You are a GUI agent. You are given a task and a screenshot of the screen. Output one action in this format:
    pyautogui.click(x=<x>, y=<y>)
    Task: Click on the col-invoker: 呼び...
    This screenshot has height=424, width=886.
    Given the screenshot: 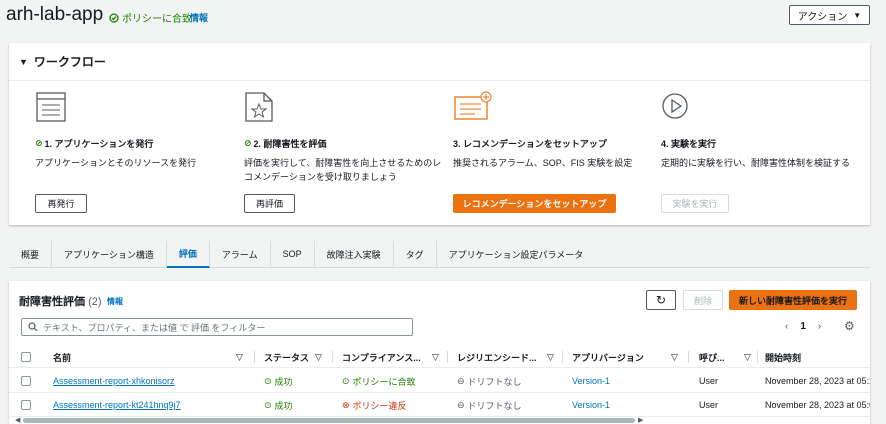 What is the action you would take?
    pyautogui.click(x=712, y=357)
    